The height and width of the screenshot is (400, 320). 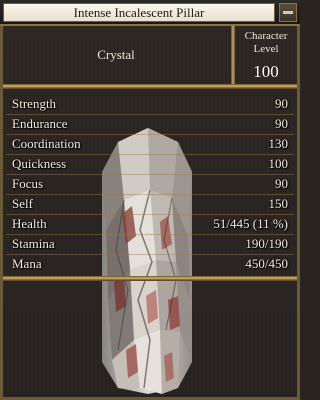 I want to click on level-label: Character Level, so click(x=266, y=43).